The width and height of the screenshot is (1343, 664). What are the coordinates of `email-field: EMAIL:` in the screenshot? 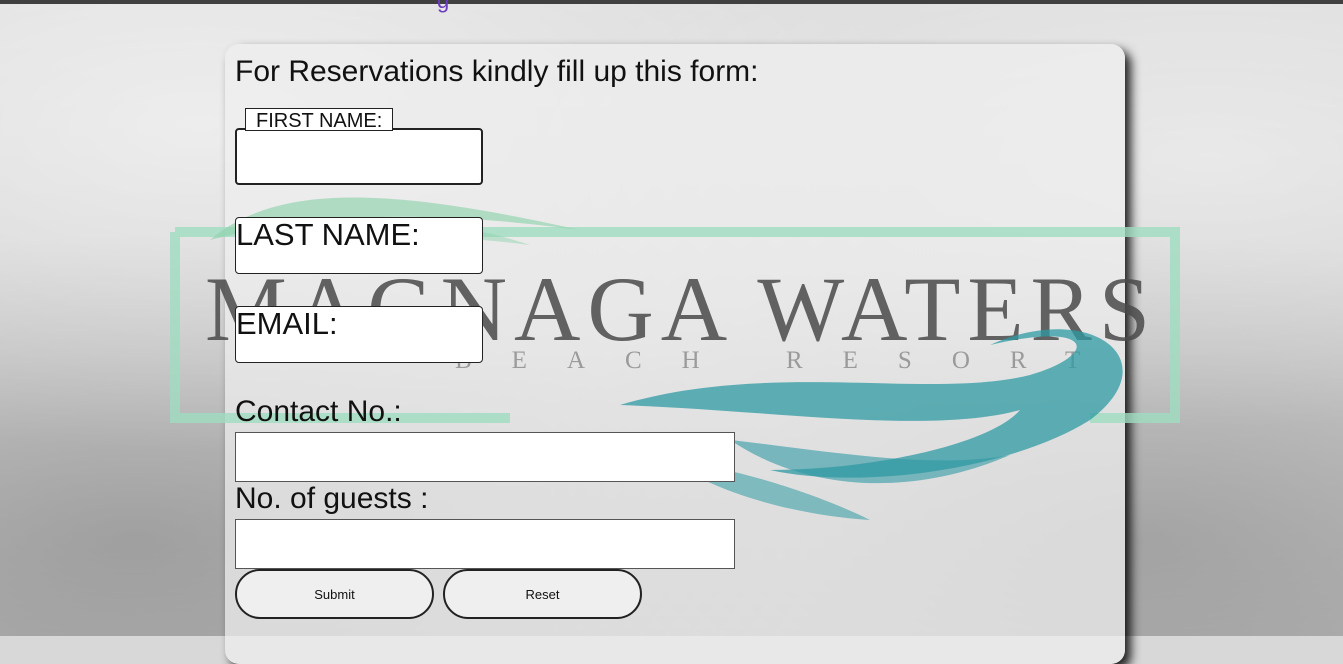 It's located at (359, 334).